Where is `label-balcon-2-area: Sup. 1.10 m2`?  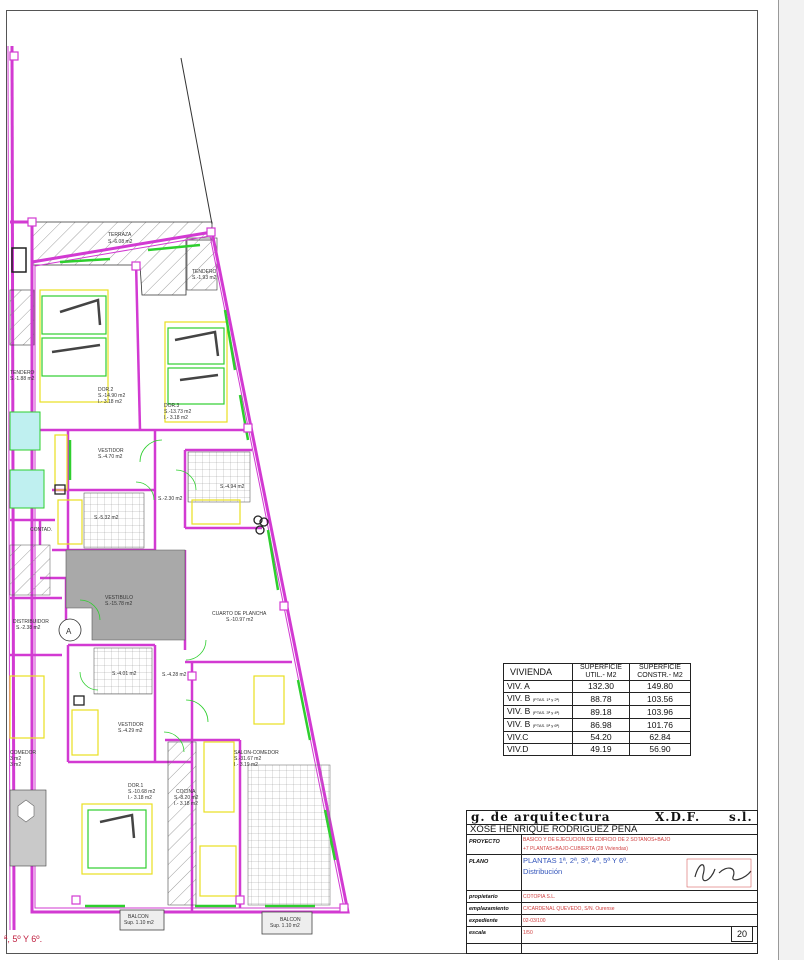 label-balcon-2-area: Sup. 1.10 m2 is located at coordinates (285, 926).